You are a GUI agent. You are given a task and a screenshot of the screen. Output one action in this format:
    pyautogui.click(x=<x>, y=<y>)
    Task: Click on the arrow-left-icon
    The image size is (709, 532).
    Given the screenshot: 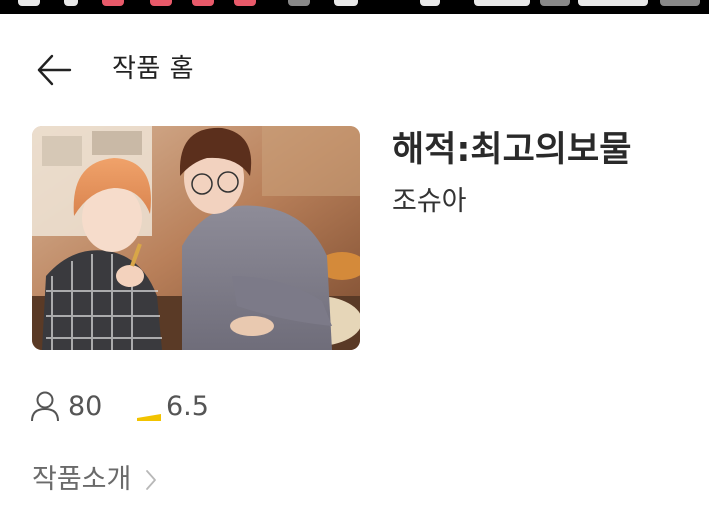 What is the action you would take?
    pyautogui.click(x=54, y=70)
    